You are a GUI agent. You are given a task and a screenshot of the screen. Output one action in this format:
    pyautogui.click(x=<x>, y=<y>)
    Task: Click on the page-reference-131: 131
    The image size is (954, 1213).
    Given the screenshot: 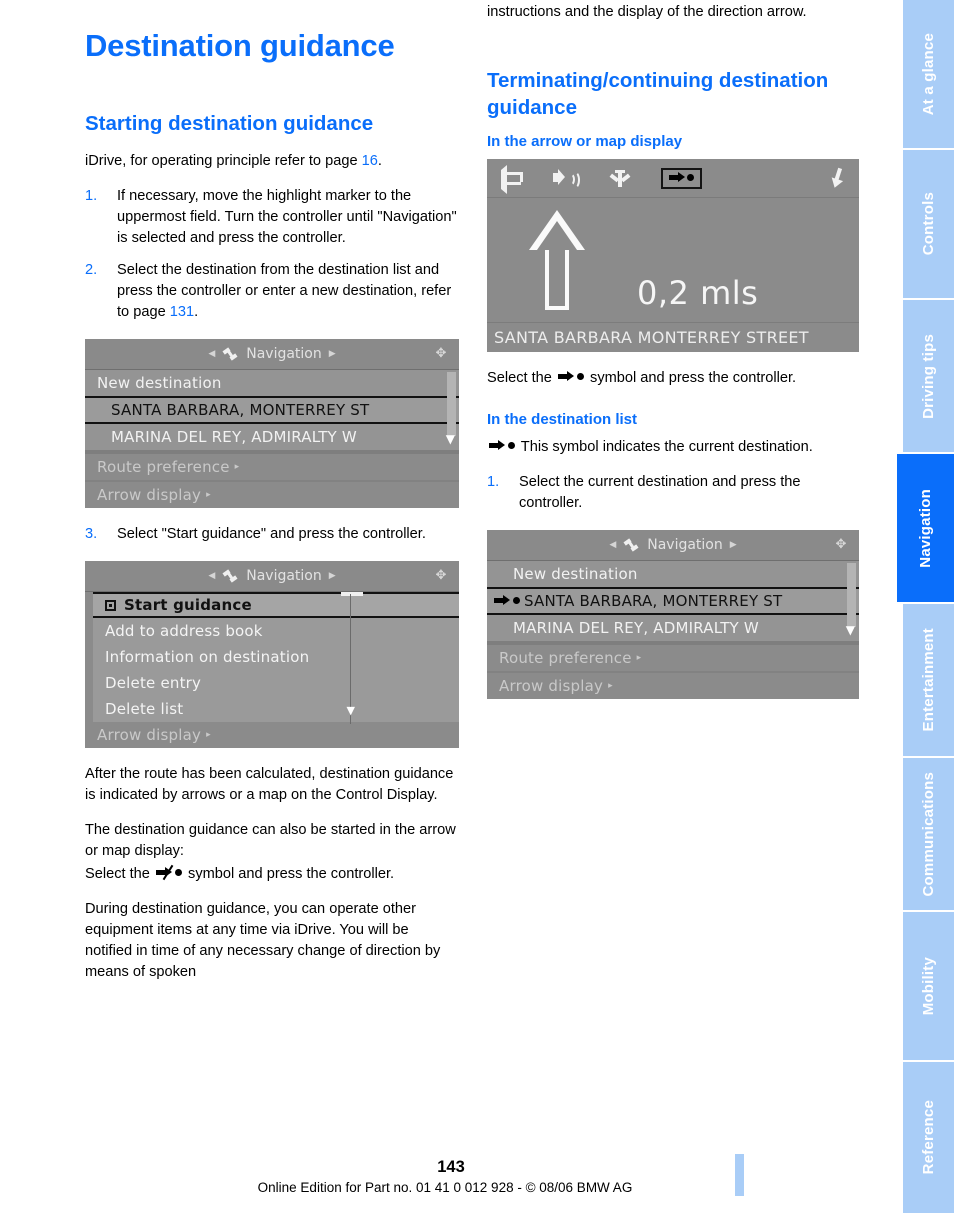 What is the action you would take?
    pyautogui.click(x=182, y=312)
    